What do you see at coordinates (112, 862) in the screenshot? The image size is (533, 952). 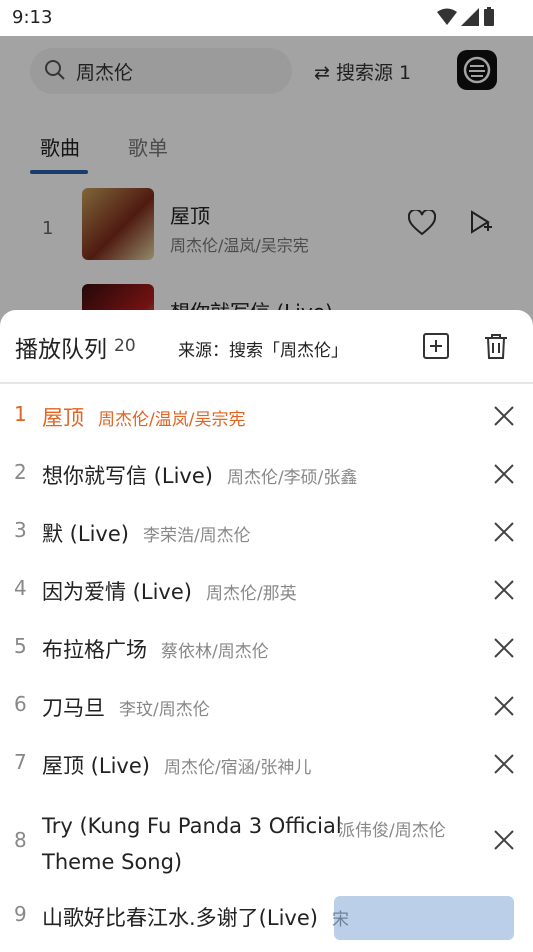 I see `queue-item-title-line2: Theme Song)` at bounding box center [112, 862].